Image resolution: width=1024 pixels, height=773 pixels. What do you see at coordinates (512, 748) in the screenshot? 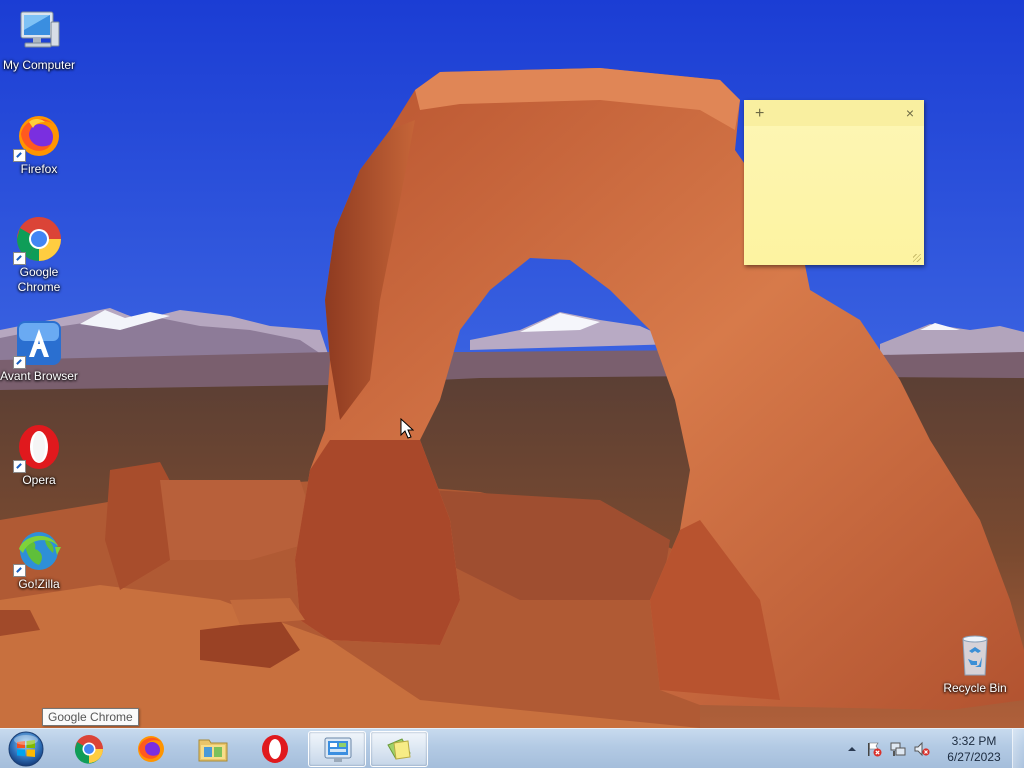
I see `taskbar: 3:32 PM 6/27/2023` at bounding box center [512, 748].